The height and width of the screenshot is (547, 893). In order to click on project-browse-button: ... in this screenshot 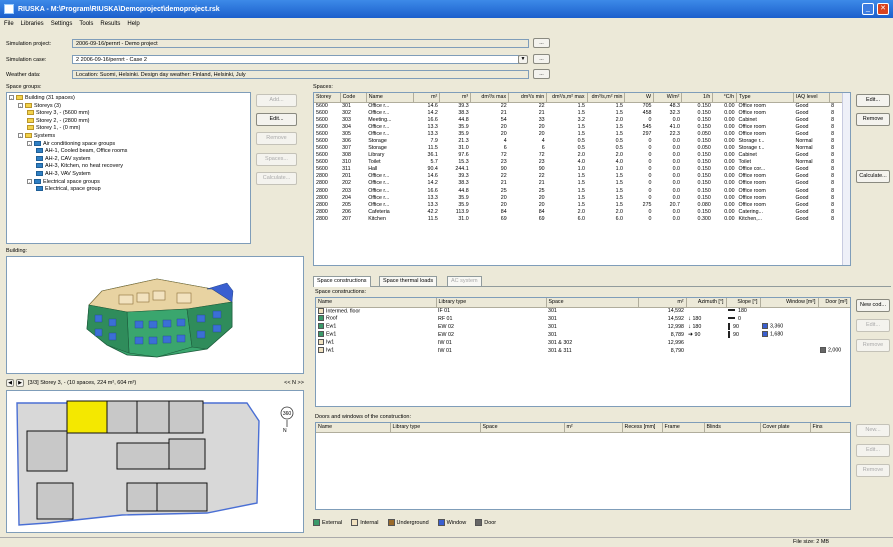, I will do `click(541, 43)`.